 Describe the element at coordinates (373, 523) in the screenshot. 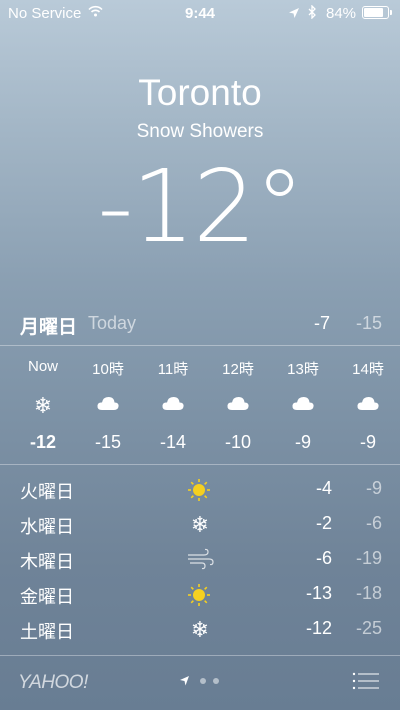

I see `day-low: -6` at that location.